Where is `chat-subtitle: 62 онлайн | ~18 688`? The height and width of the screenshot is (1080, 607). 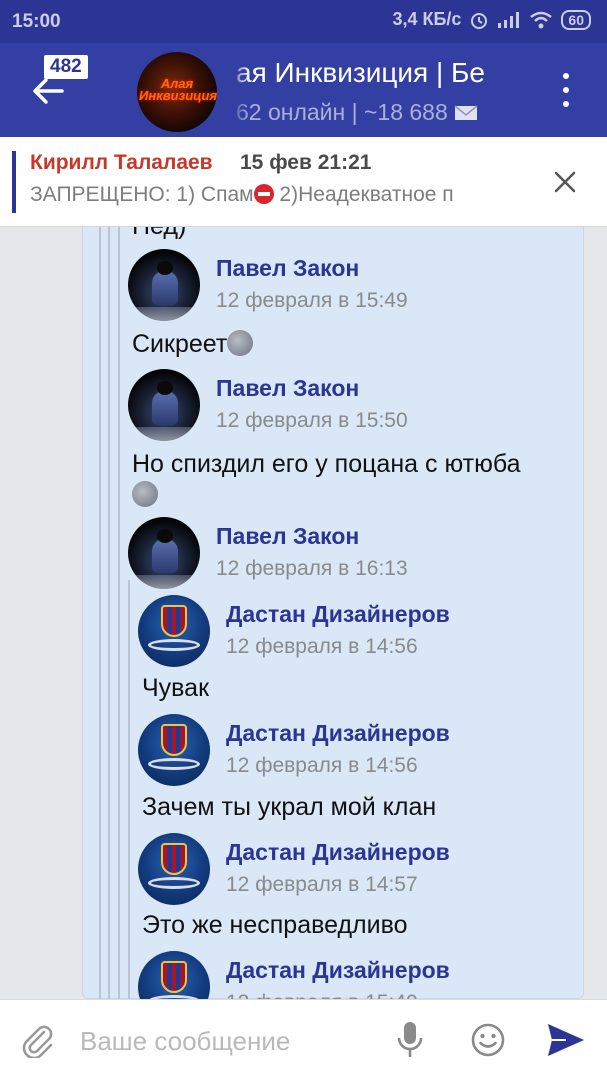 chat-subtitle: 62 онлайн | ~18 688 is located at coordinates (381, 112).